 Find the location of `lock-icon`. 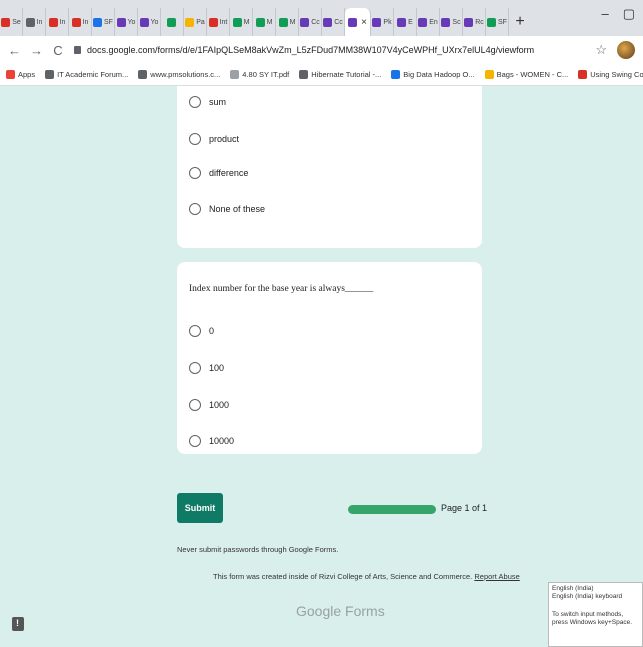

lock-icon is located at coordinates (77, 50).